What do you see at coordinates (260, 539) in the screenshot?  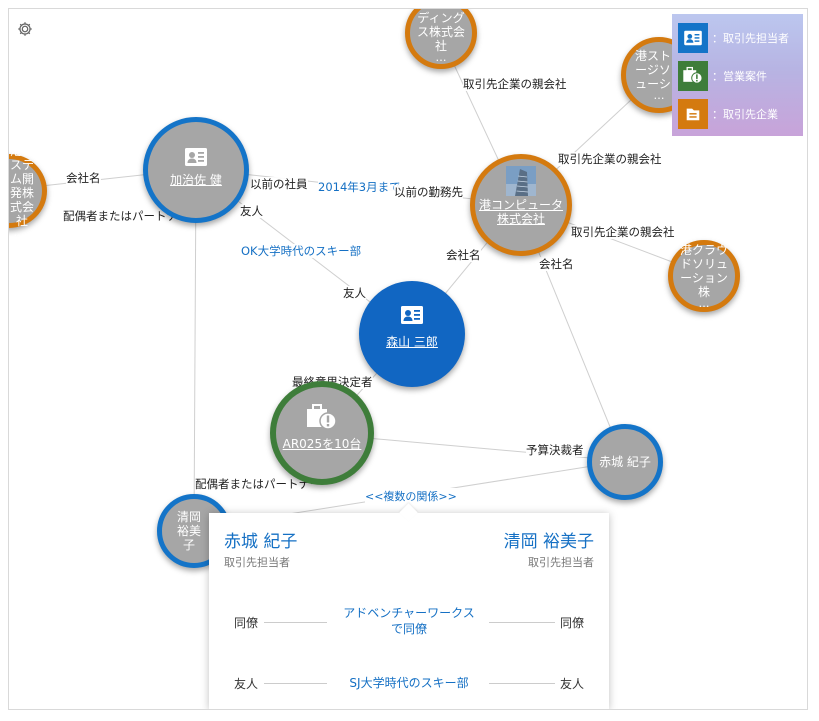 I see `popup-left-contact-name: 赤城 紀子` at bounding box center [260, 539].